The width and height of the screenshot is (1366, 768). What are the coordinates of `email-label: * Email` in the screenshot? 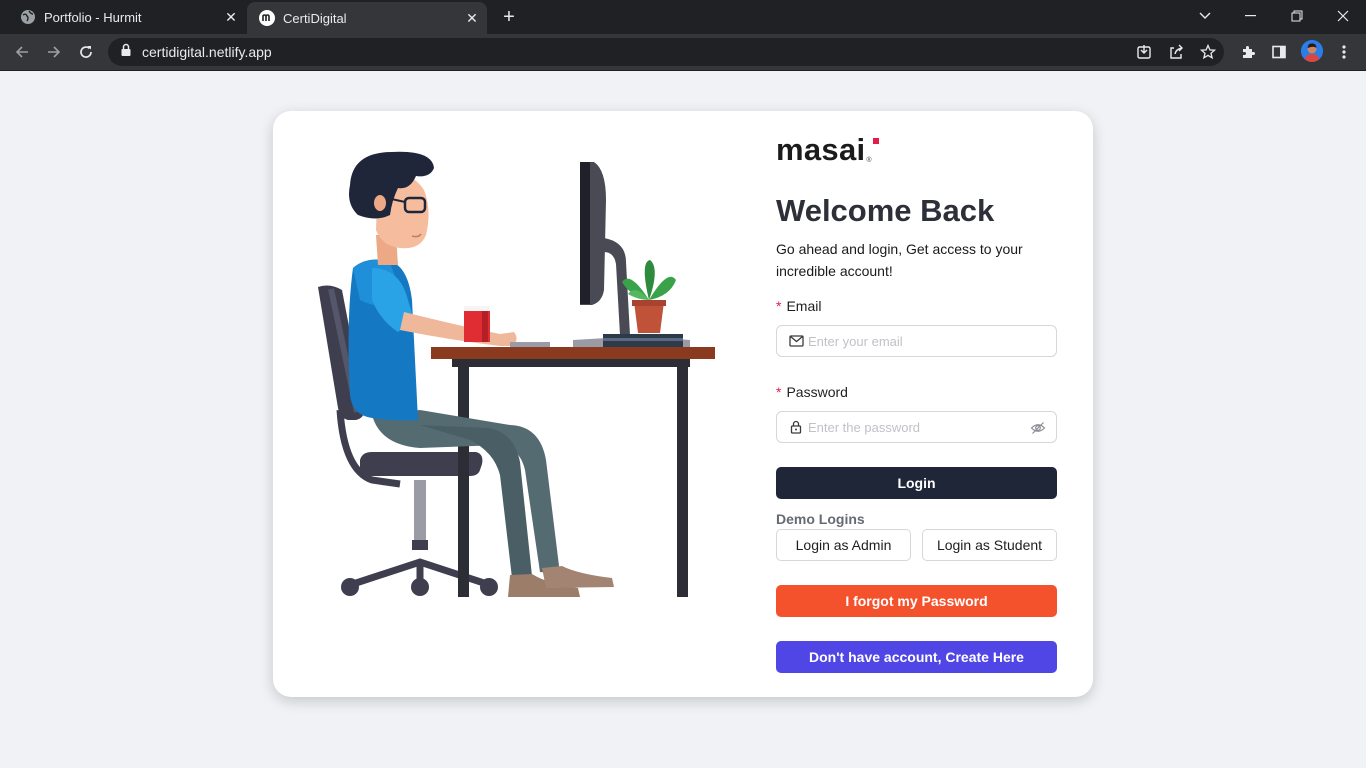 It's located at (798, 306).